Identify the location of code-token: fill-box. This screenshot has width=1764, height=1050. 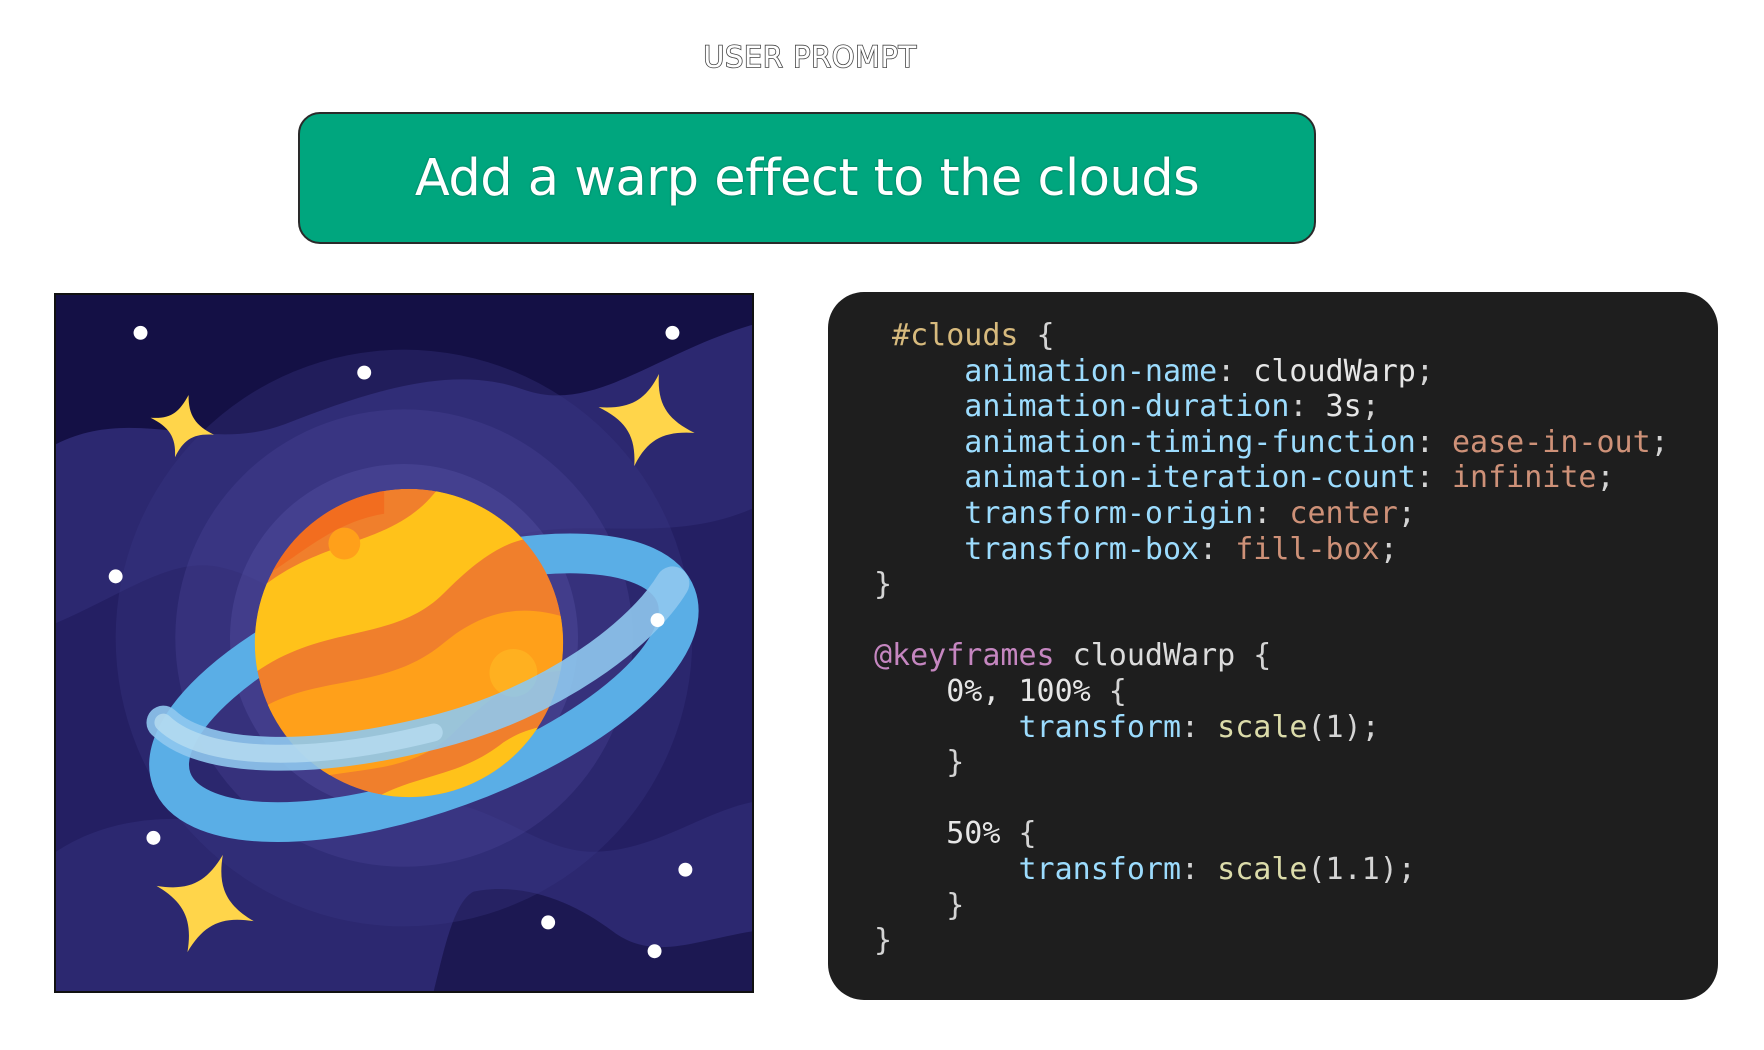
(1307, 549).